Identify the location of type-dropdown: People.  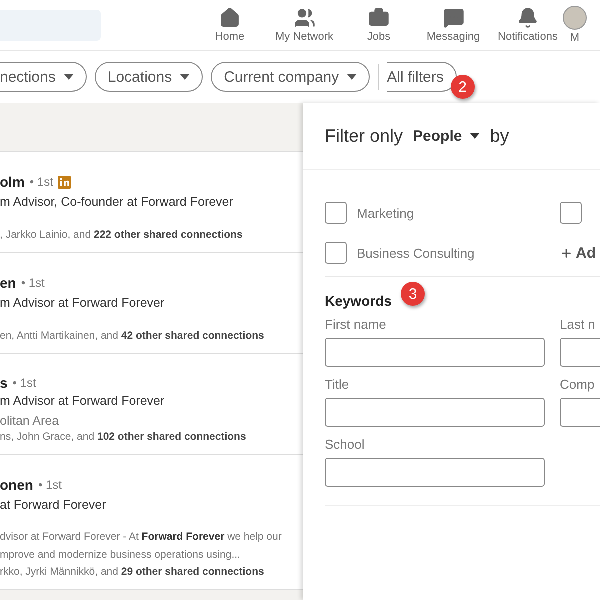
(446, 136).